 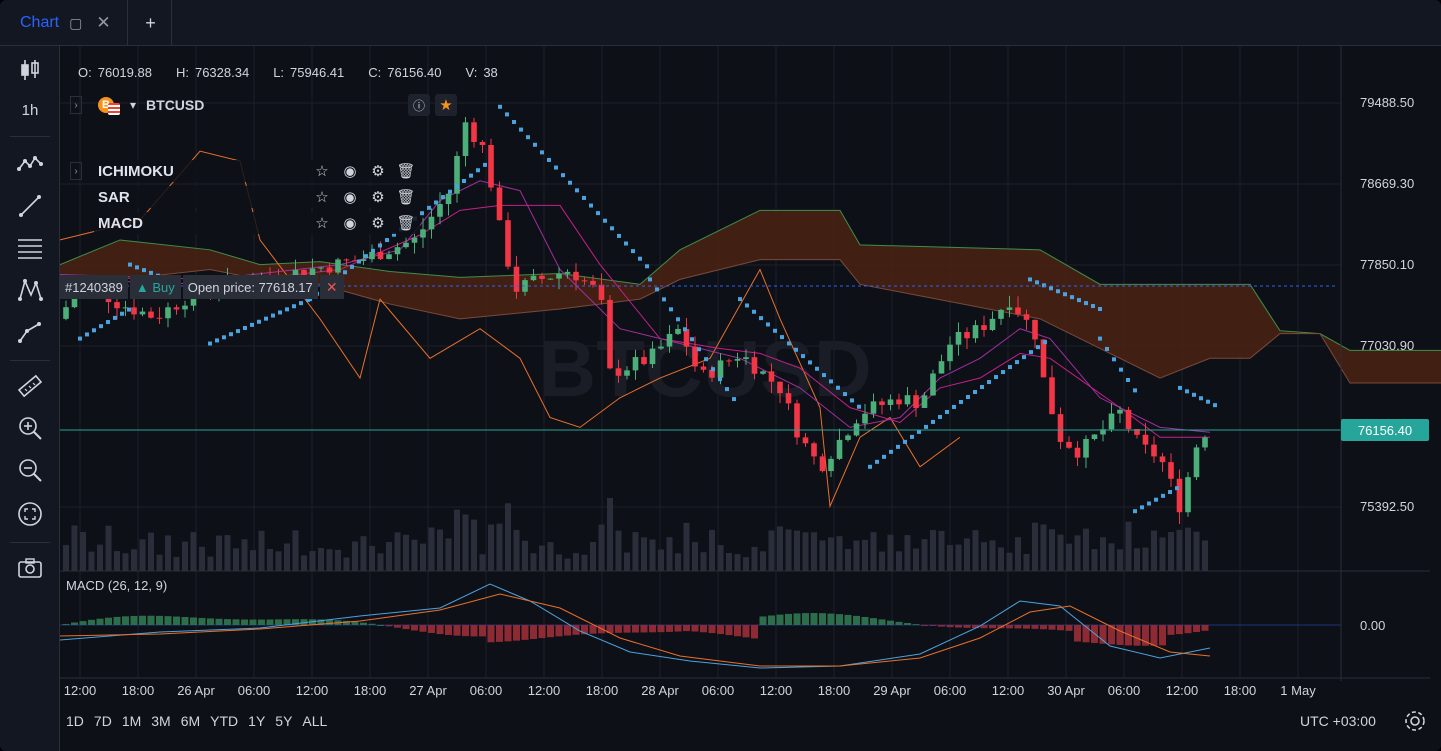 I want to click on timeframe-button: 1h, so click(x=30, y=110).